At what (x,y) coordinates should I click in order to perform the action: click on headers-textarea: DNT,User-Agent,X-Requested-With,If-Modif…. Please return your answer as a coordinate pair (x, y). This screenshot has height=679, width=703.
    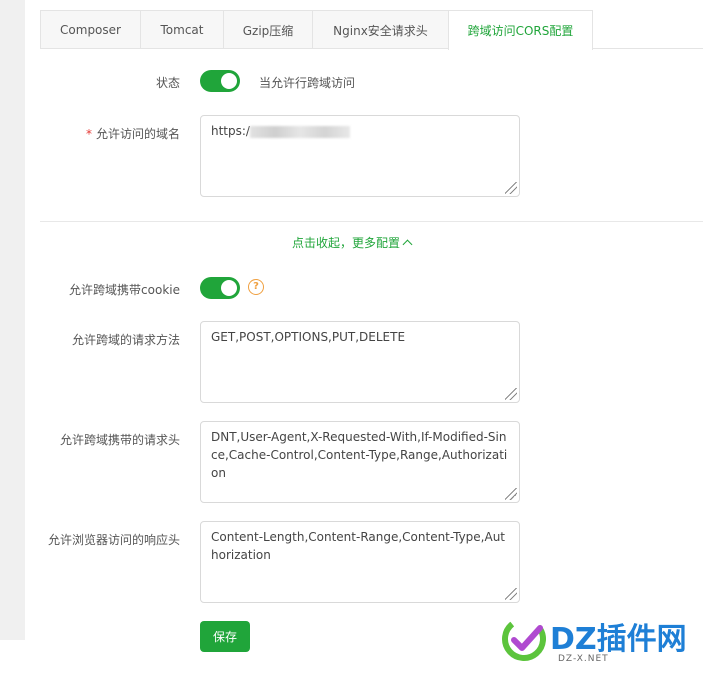
    Looking at the image, I should click on (360, 462).